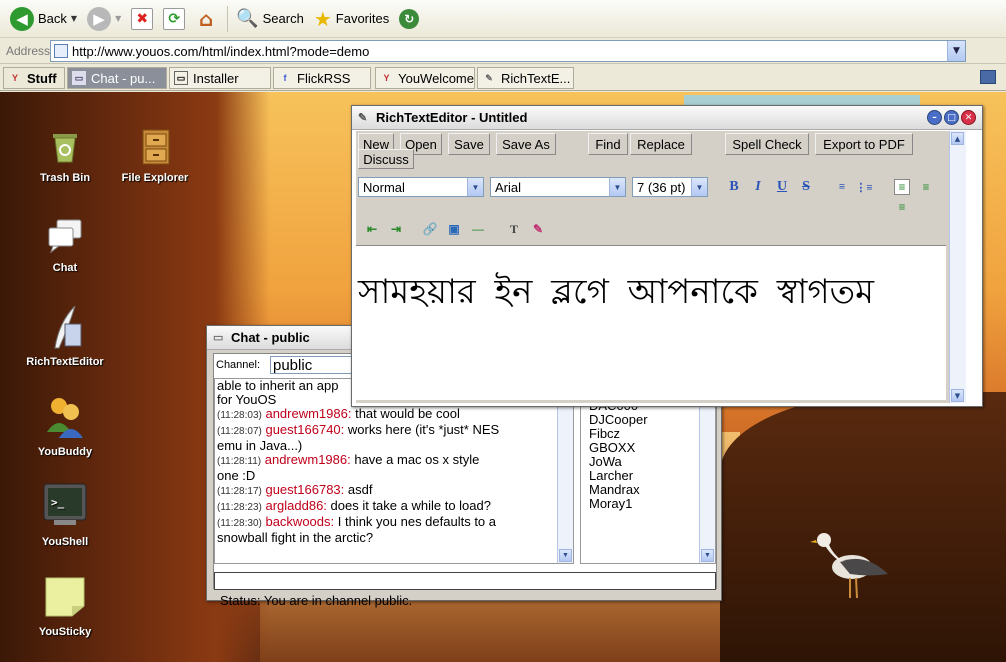 This screenshot has height=662, width=1006. Describe the element at coordinates (362, 18) in the screenshot. I see `favorites-label: Favorites` at that location.